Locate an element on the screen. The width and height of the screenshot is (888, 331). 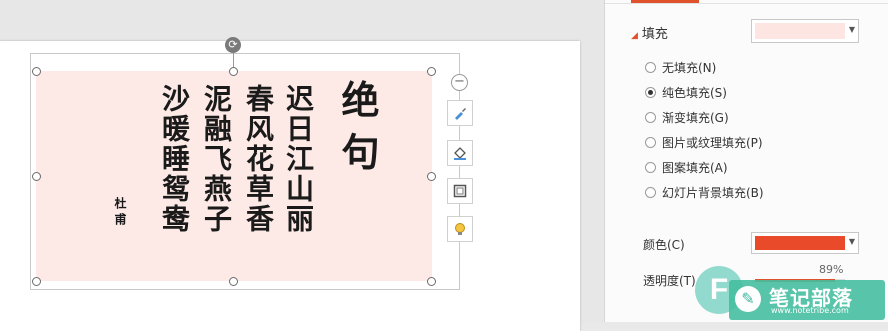
transparency-value: 89% is located at coordinates (831, 269).